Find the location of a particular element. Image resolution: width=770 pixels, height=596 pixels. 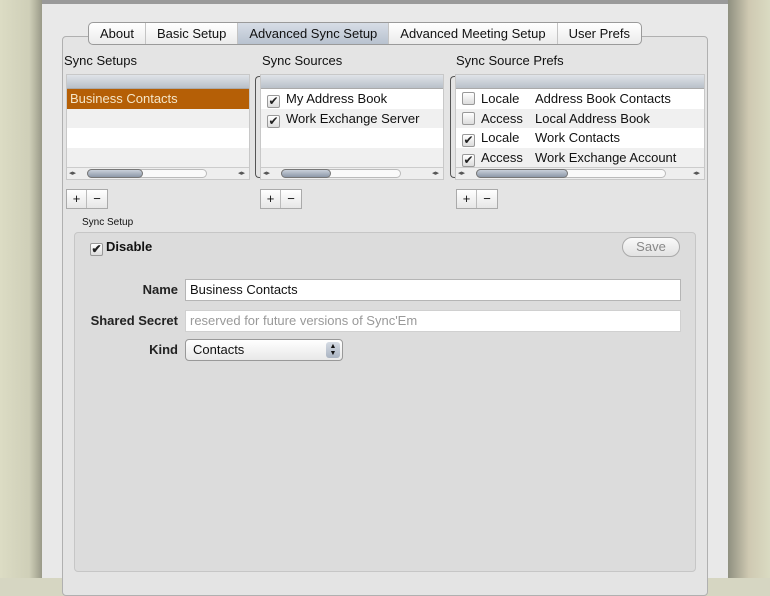

name-label: Name is located at coordinates (160, 289).